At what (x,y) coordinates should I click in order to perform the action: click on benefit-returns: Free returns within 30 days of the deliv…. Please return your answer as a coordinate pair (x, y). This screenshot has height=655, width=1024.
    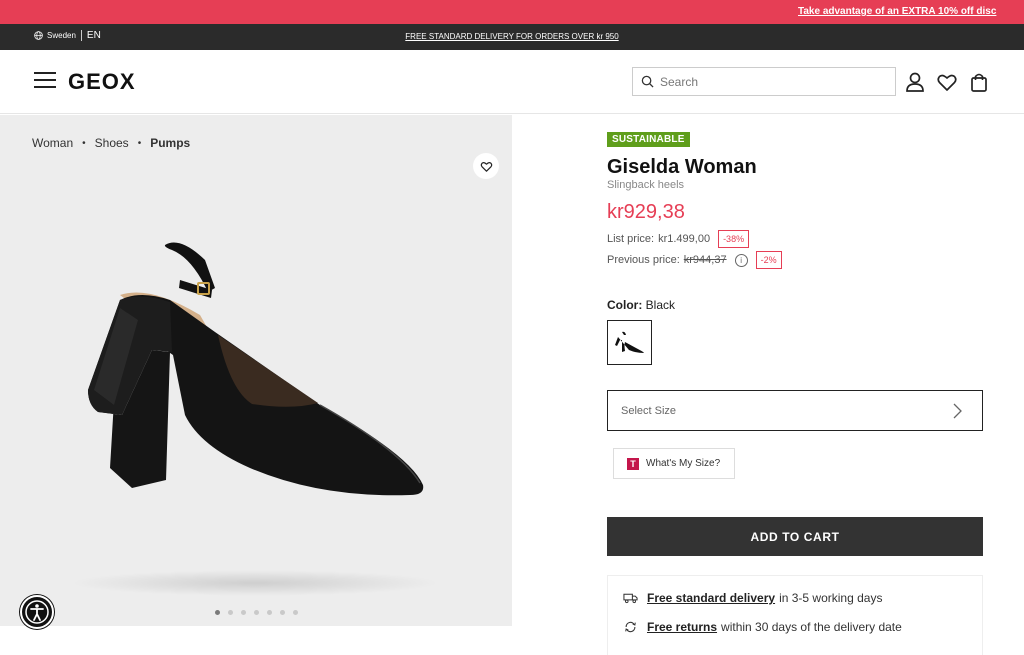
    Looking at the image, I should click on (762, 627).